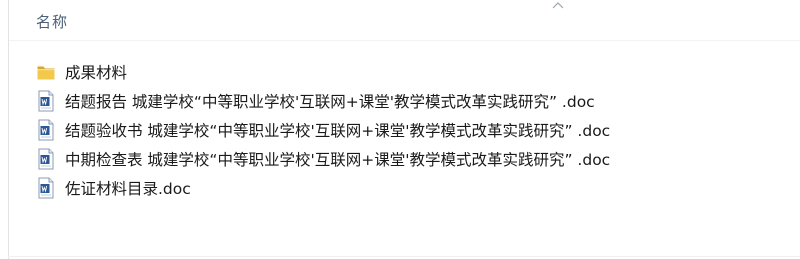 The height and width of the screenshot is (259, 800). I want to click on file-name: 佐证材料目录.doc, so click(128, 189).